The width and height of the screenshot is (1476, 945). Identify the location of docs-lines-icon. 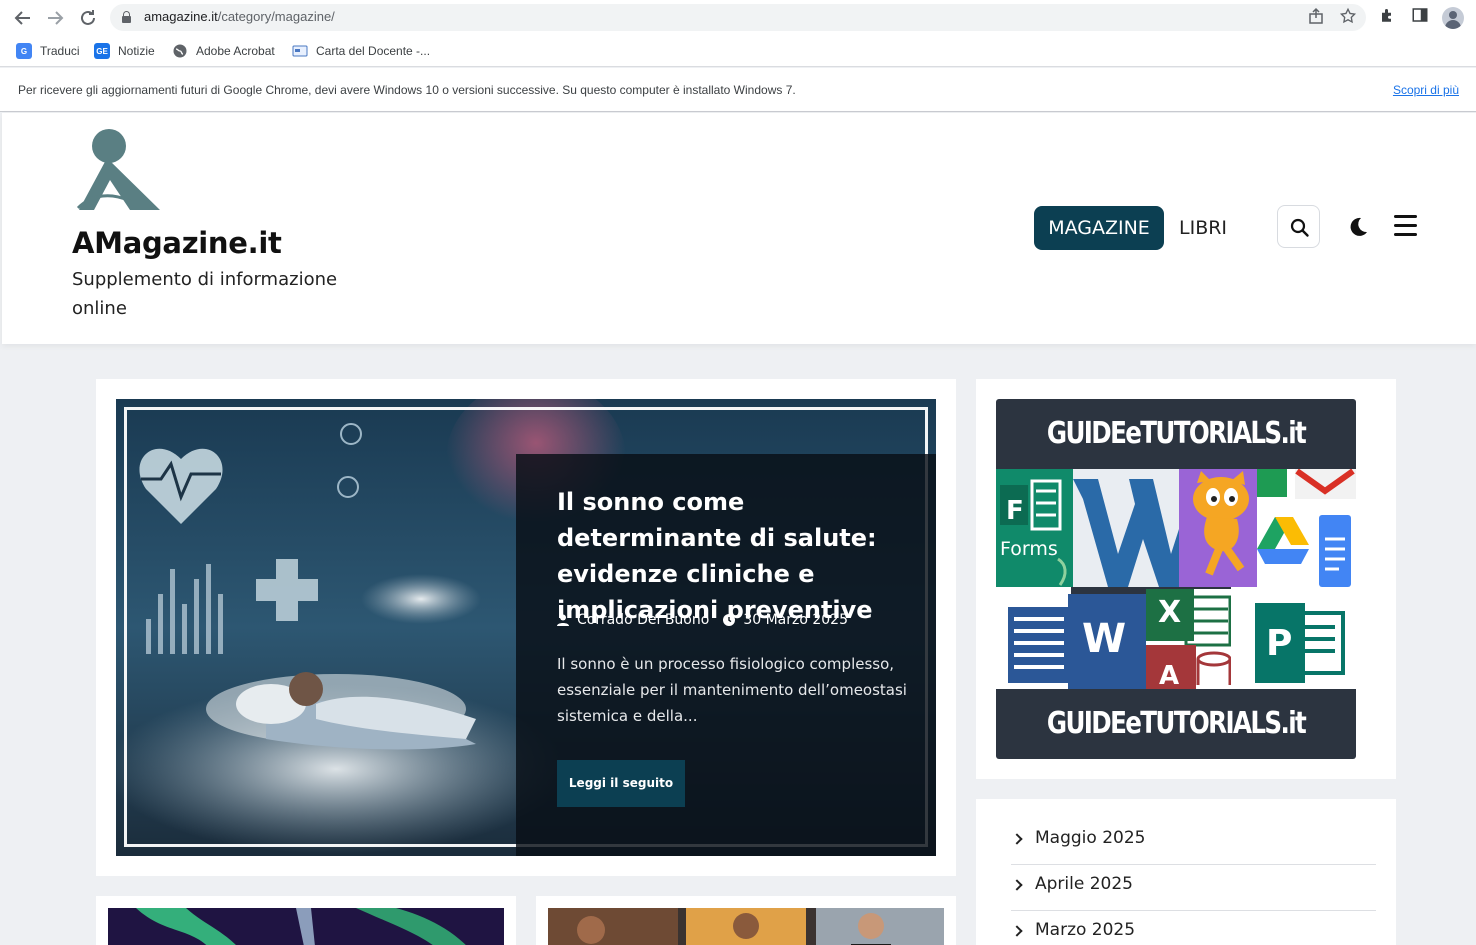
(1033, 638).